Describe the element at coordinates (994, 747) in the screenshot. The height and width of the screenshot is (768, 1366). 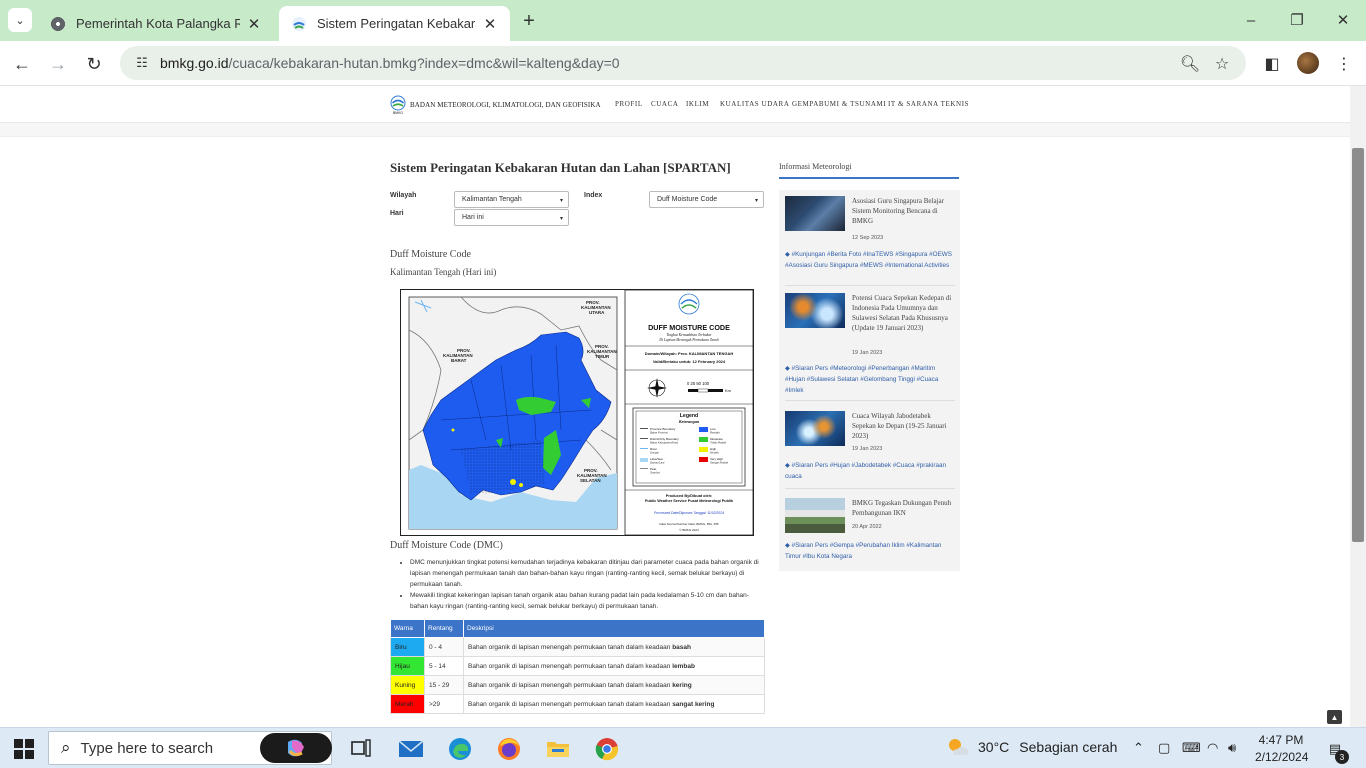
I see `weather-temp: 30°C` at that location.